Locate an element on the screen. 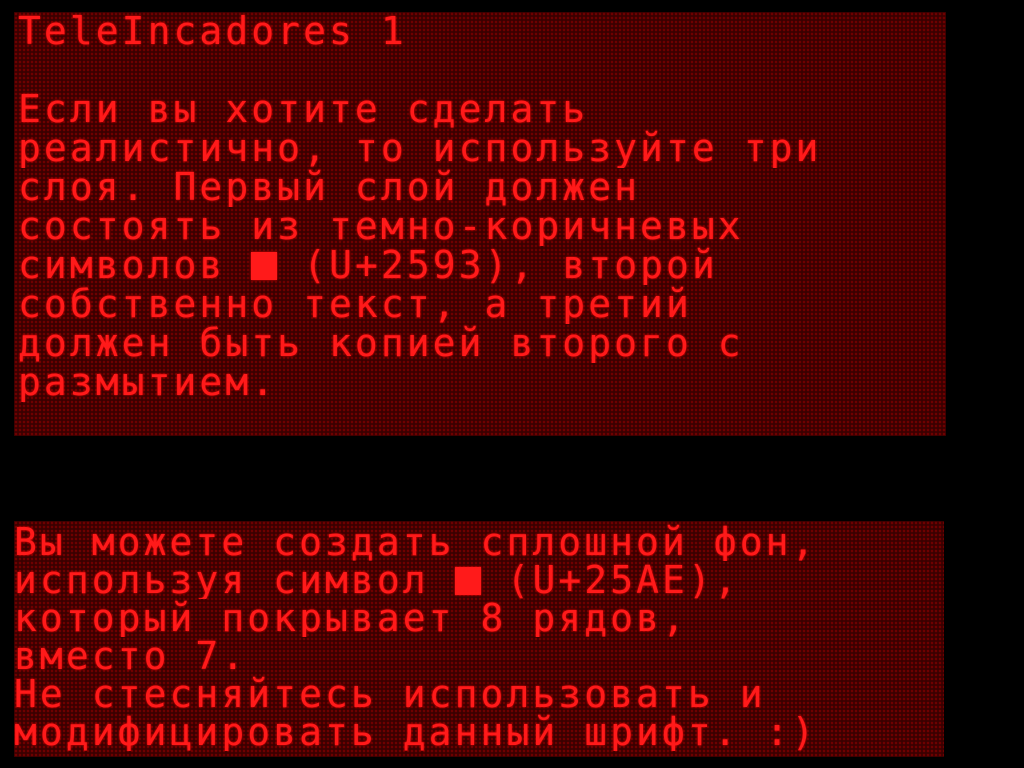 The height and width of the screenshot is (768, 1024). panel-title: TeleIncadores 1 is located at coordinates (212, 31).